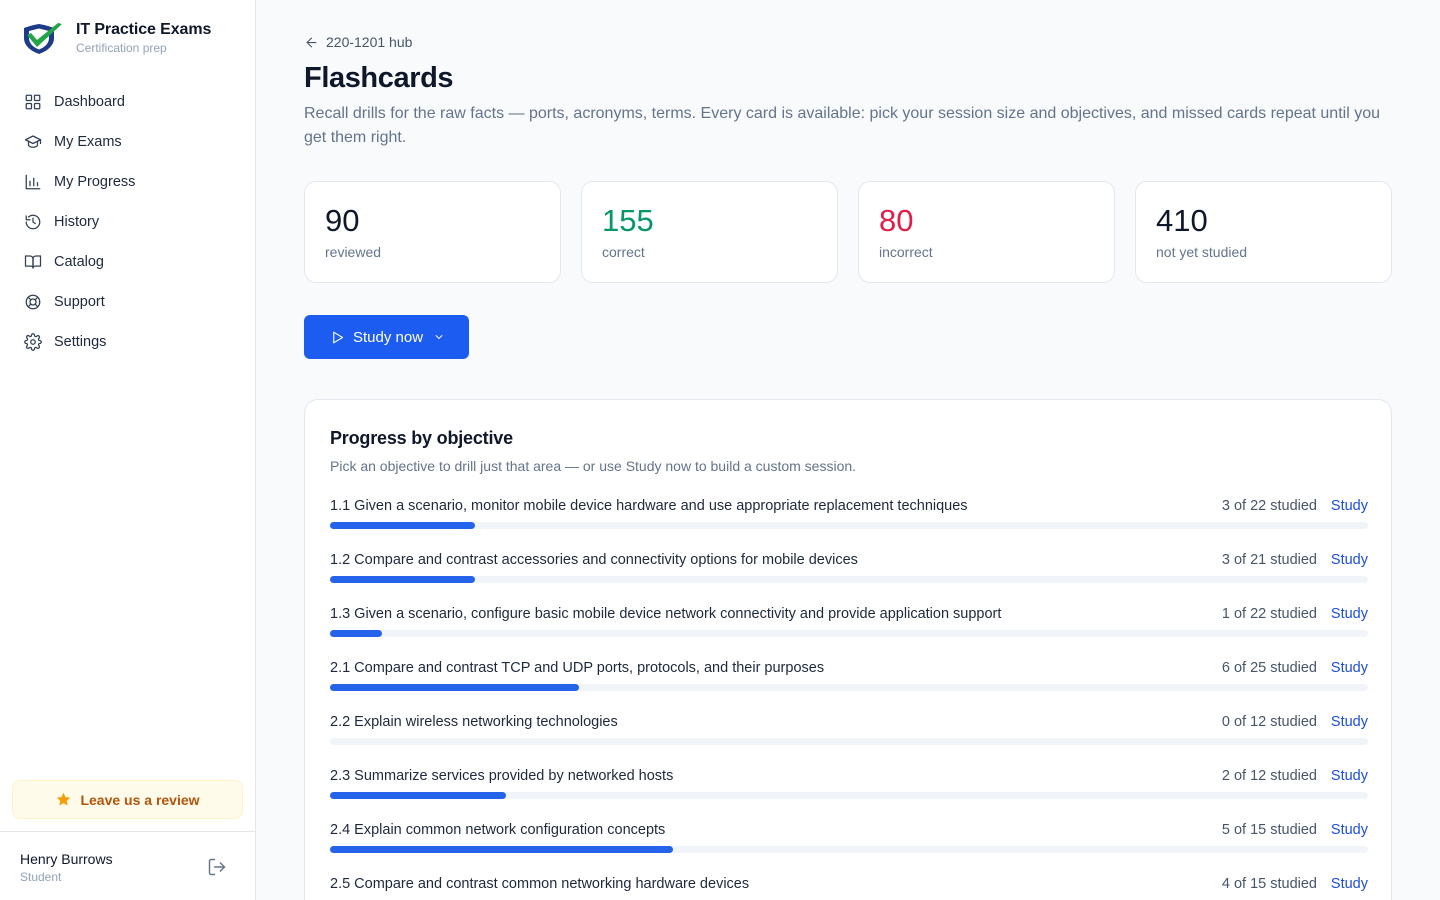 This screenshot has height=900, width=1440. Describe the element at coordinates (41, 877) in the screenshot. I see `user-role: Student` at that location.